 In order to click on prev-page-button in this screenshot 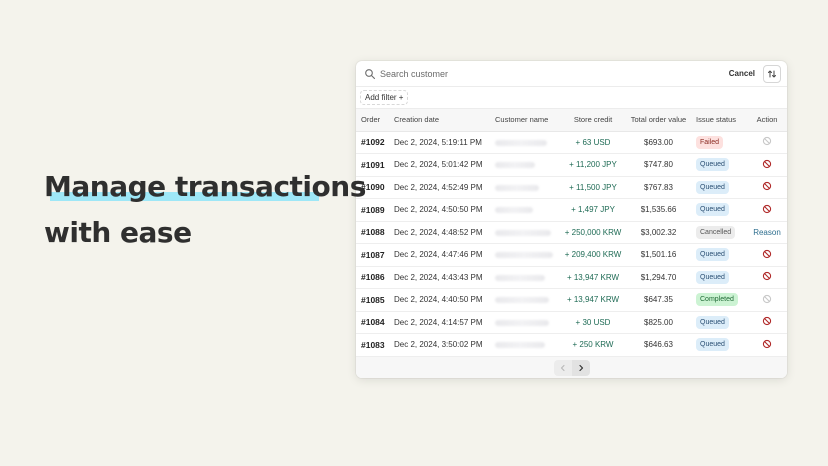, I will do `click(562, 368)`.